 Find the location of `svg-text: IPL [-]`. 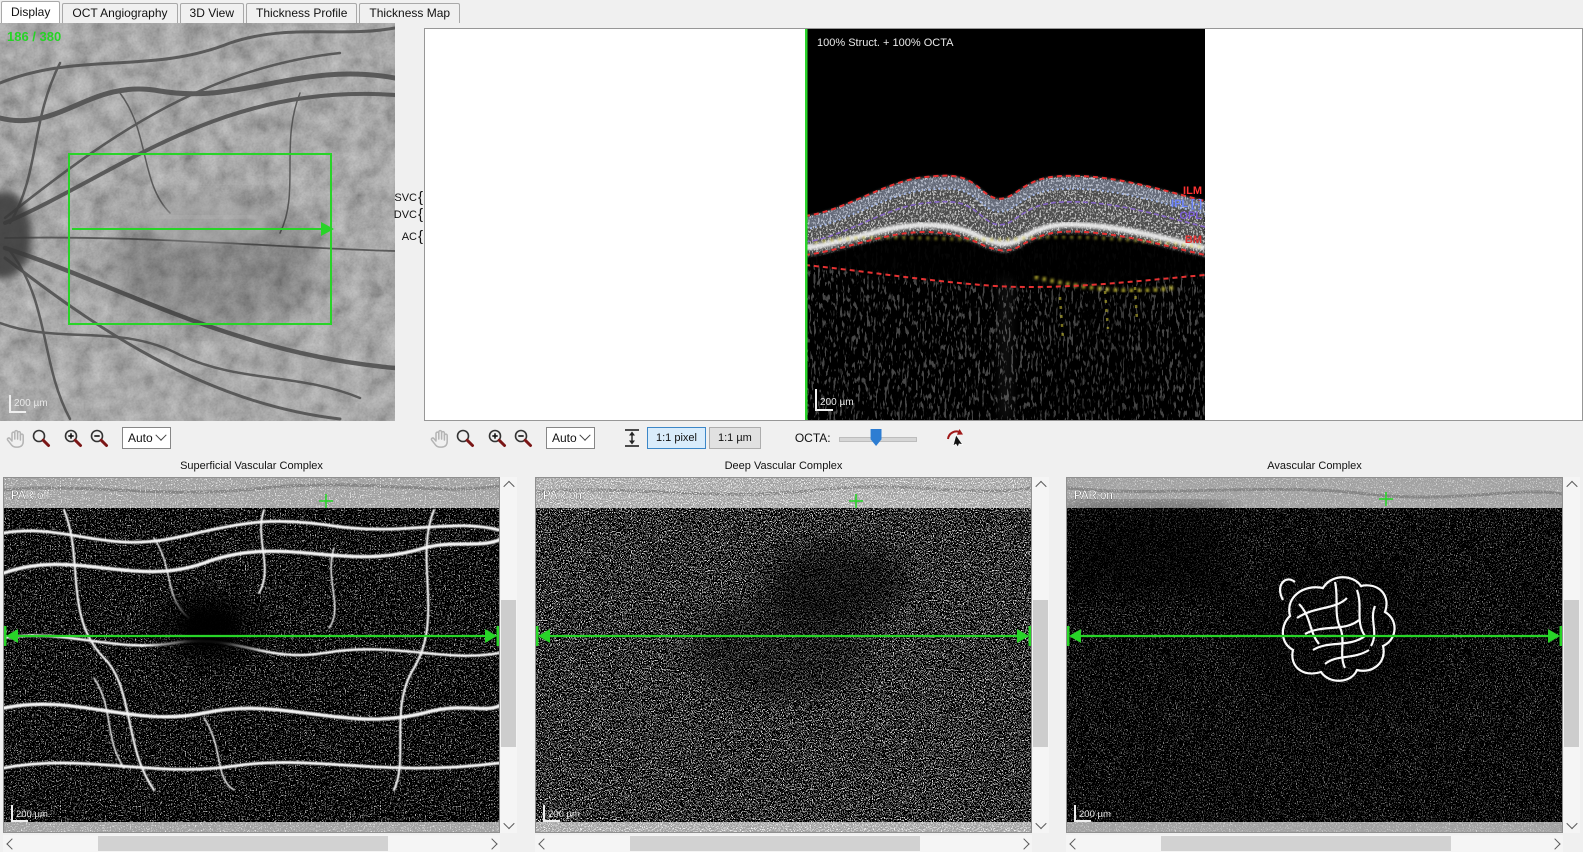

svg-text: IPL [-] is located at coordinates (1186, 204).